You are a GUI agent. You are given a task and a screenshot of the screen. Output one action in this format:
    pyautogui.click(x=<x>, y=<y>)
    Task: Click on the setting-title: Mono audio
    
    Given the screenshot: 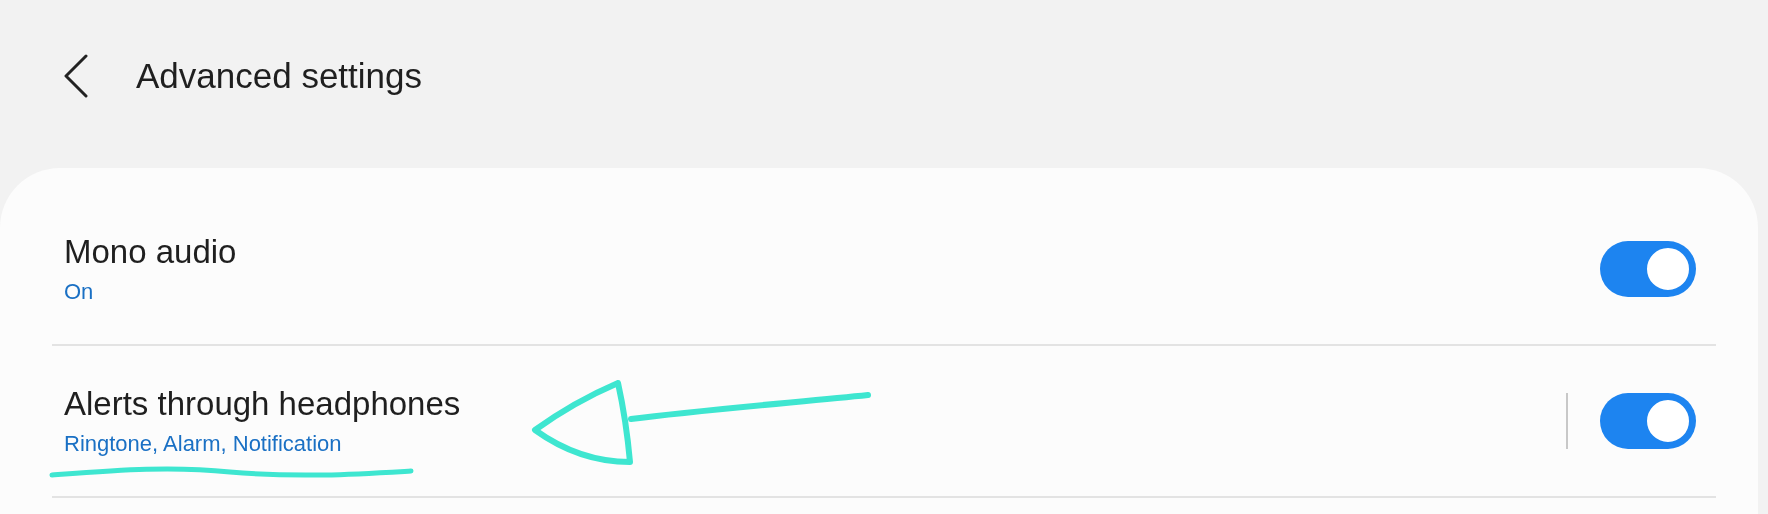 What is the action you would take?
    pyautogui.click(x=832, y=252)
    